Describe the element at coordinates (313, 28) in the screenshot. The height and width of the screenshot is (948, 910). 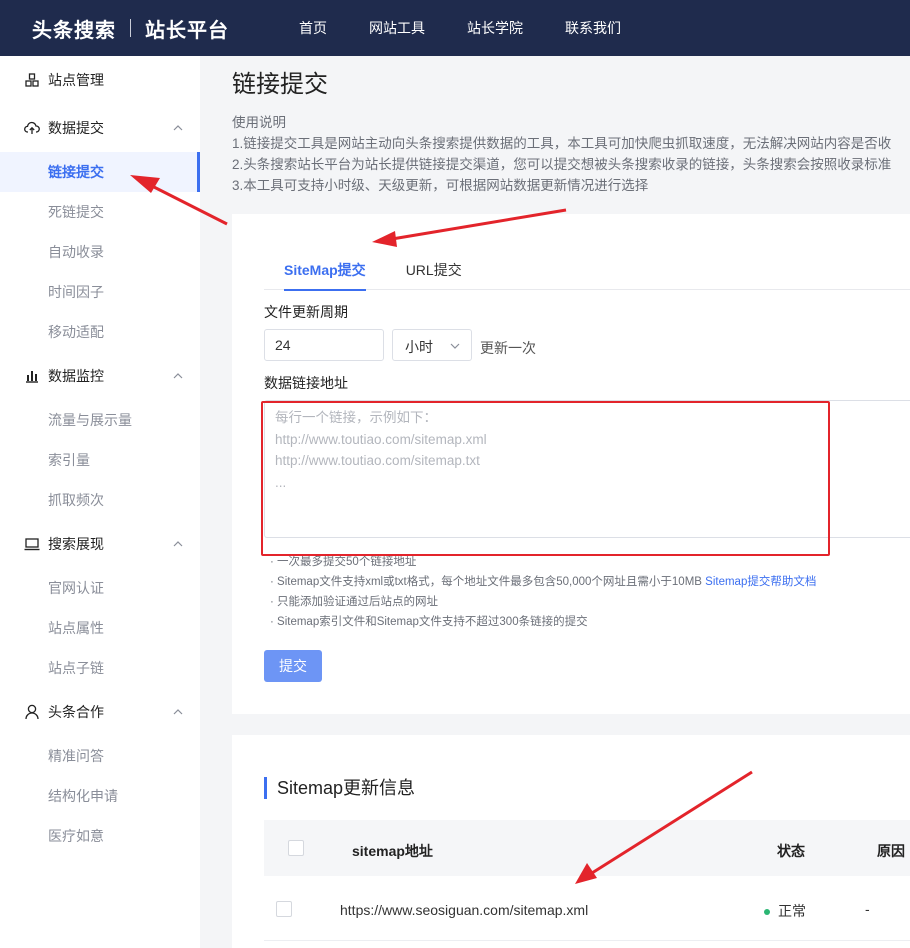
I see `nav-home: 首页` at that location.